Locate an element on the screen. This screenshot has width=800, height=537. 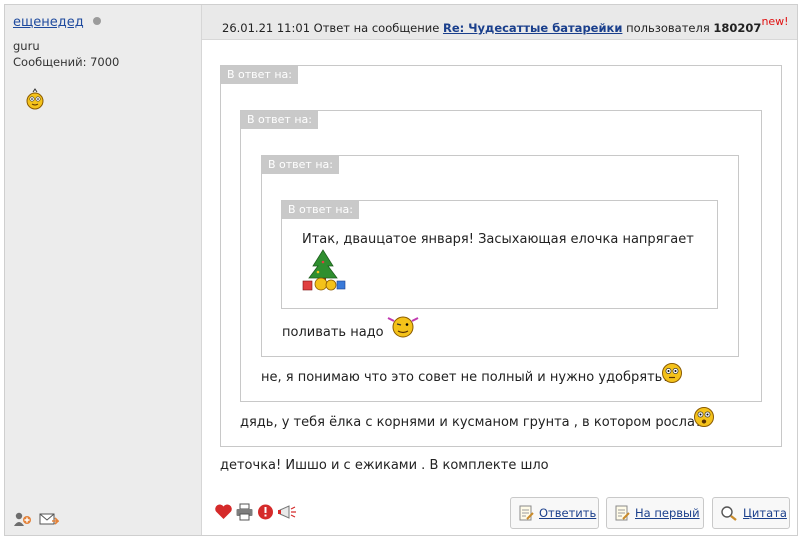
user-actions is located at coordinates (36, 519).